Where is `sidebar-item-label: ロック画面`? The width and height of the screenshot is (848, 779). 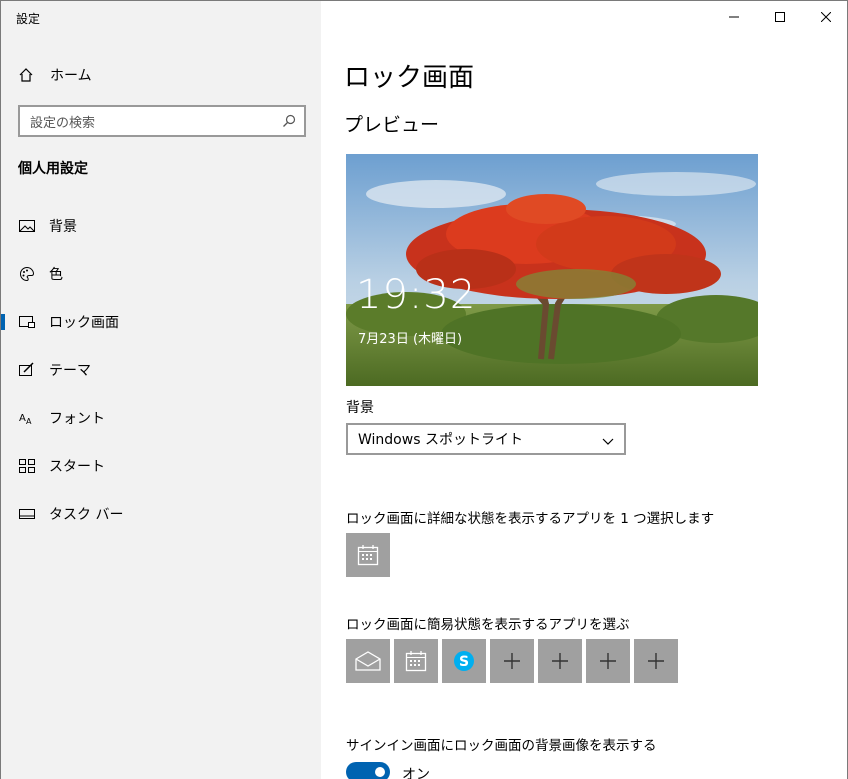 sidebar-item-label: ロック画面 is located at coordinates (84, 323).